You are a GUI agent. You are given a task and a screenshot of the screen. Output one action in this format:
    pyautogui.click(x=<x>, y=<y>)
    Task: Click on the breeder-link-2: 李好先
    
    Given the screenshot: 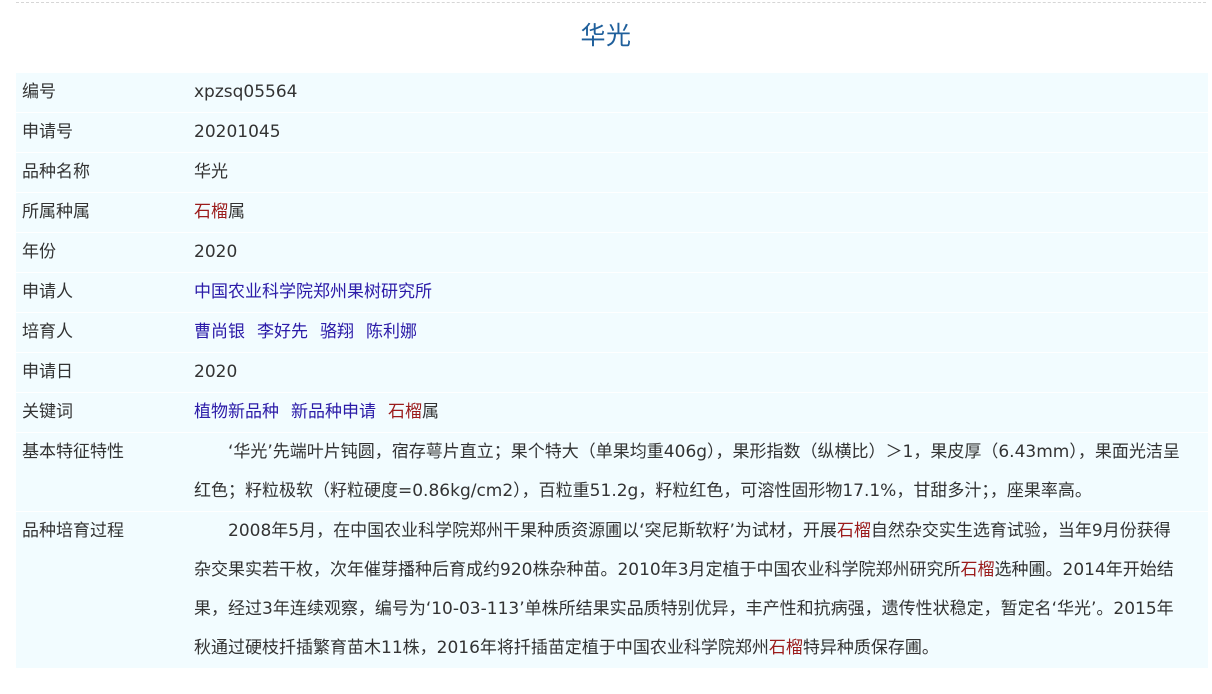 What is the action you would take?
    pyautogui.click(x=282, y=332)
    